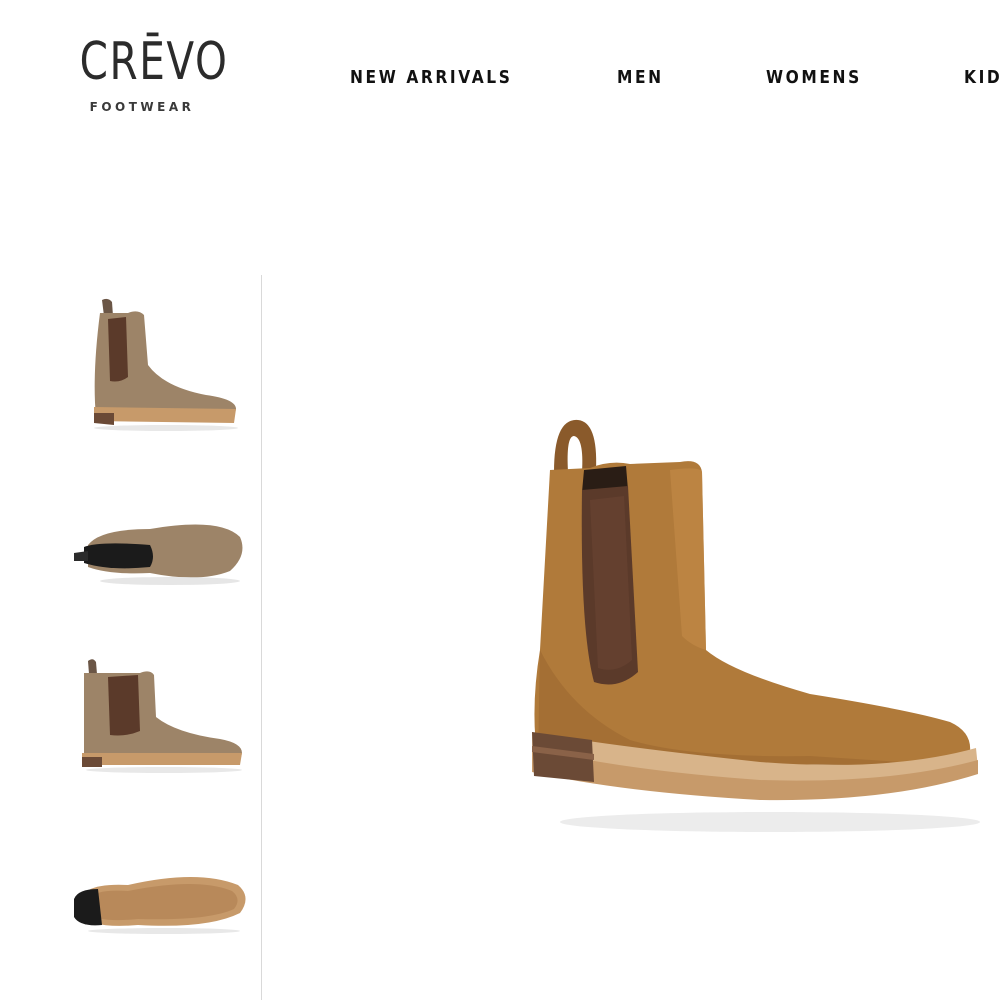 Image resolution: width=1000 pixels, height=1000 pixels. I want to click on nav-kids: KID, so click(982, 78).